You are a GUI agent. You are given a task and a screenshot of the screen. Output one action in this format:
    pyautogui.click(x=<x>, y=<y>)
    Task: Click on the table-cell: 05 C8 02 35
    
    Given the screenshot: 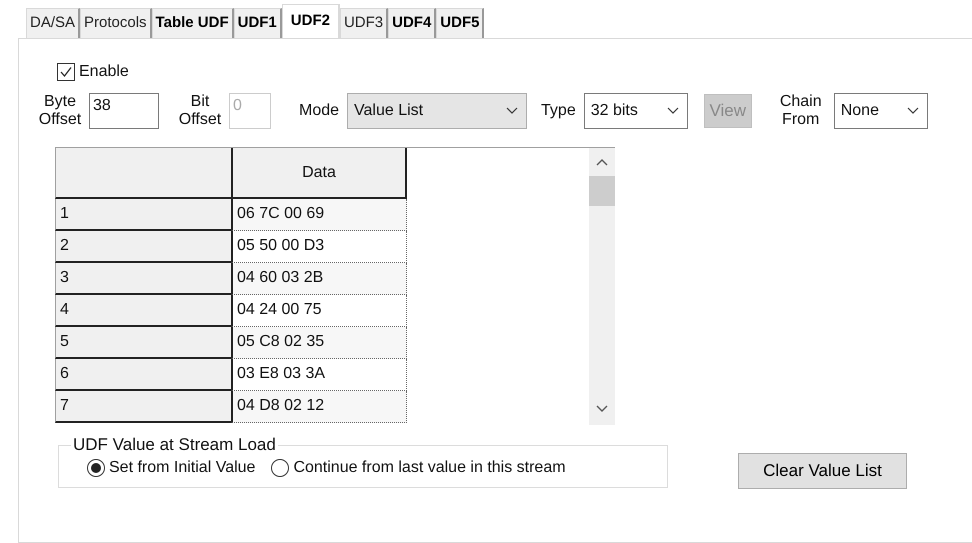 What is the action you would take?
    pyautogui.click(x=319, y=343)
    